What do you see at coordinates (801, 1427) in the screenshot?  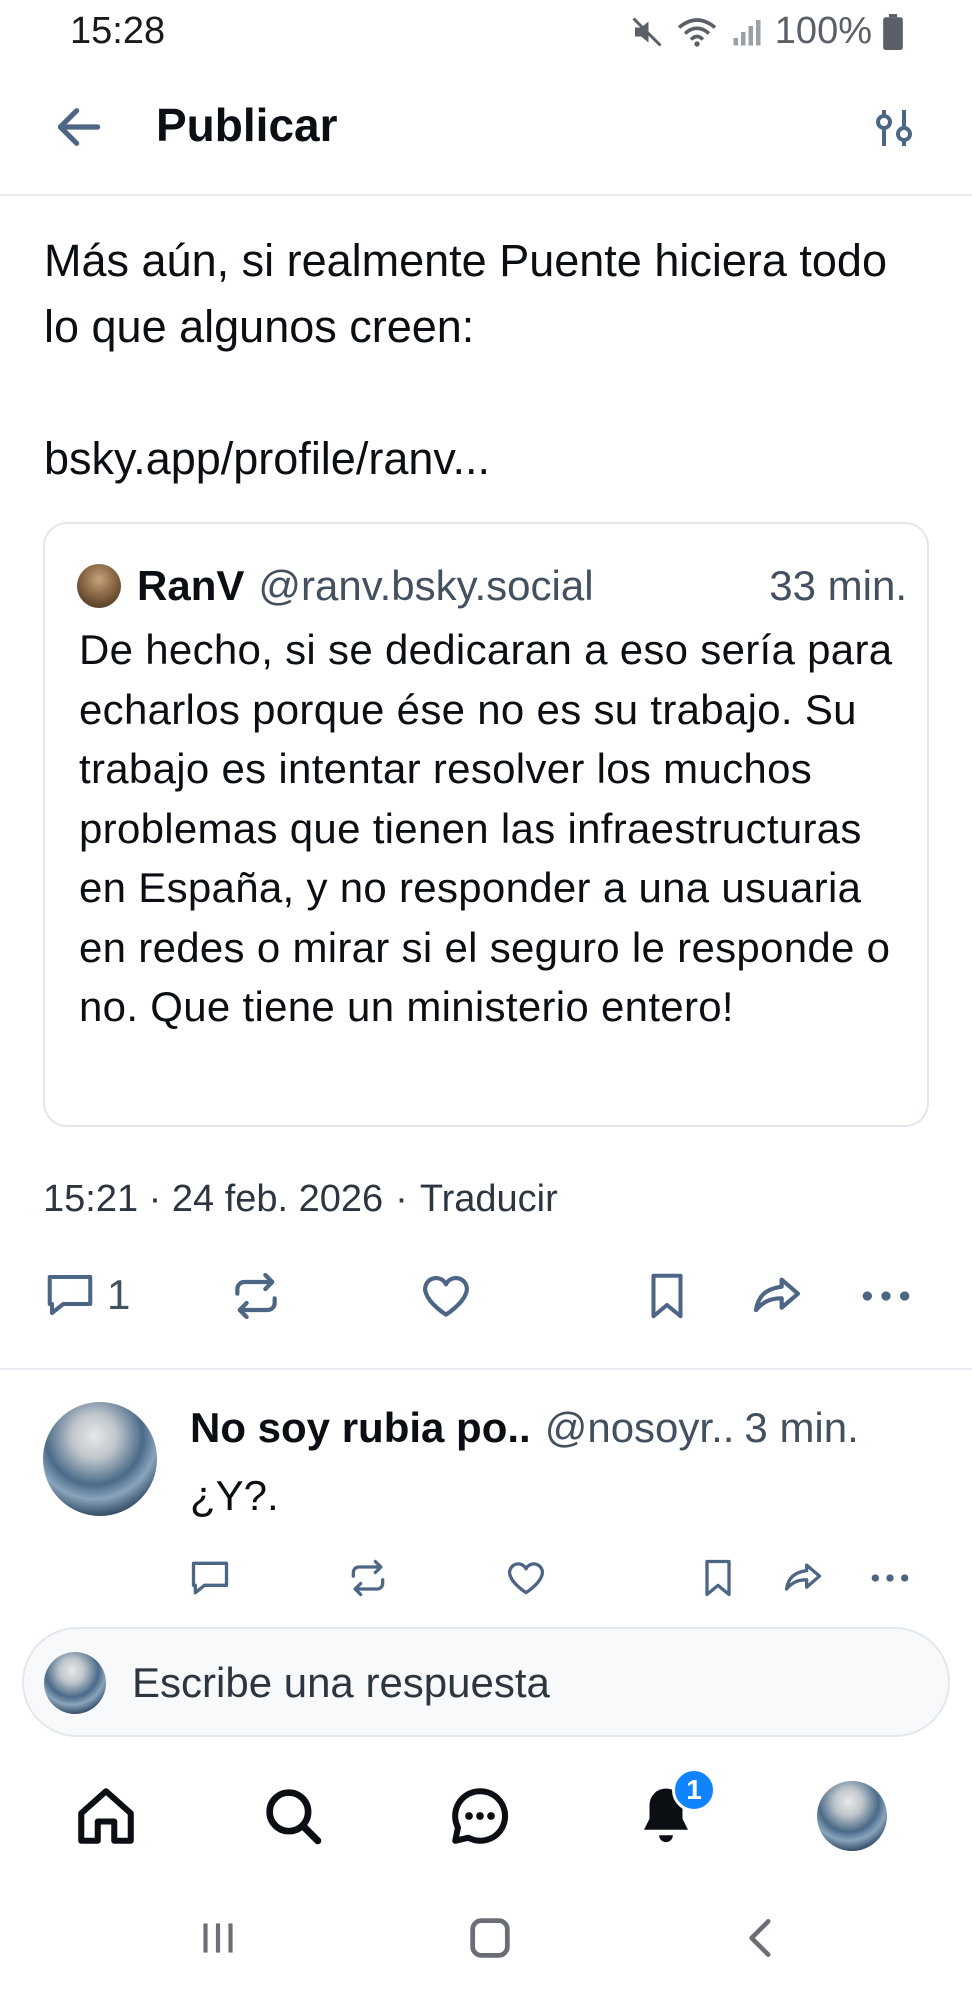 I see `reply-time: 3 min.` at bounding box center [801, 1427].